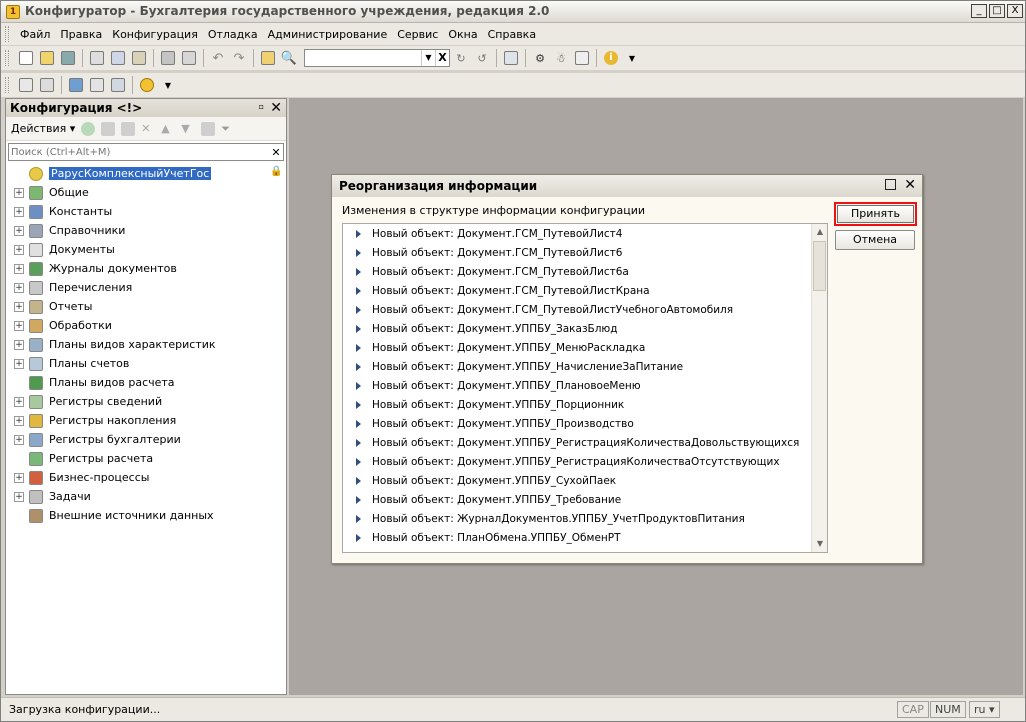 The image size is (1026, 722). I want to click on find-next-icon: ↻, so click(461, 58).